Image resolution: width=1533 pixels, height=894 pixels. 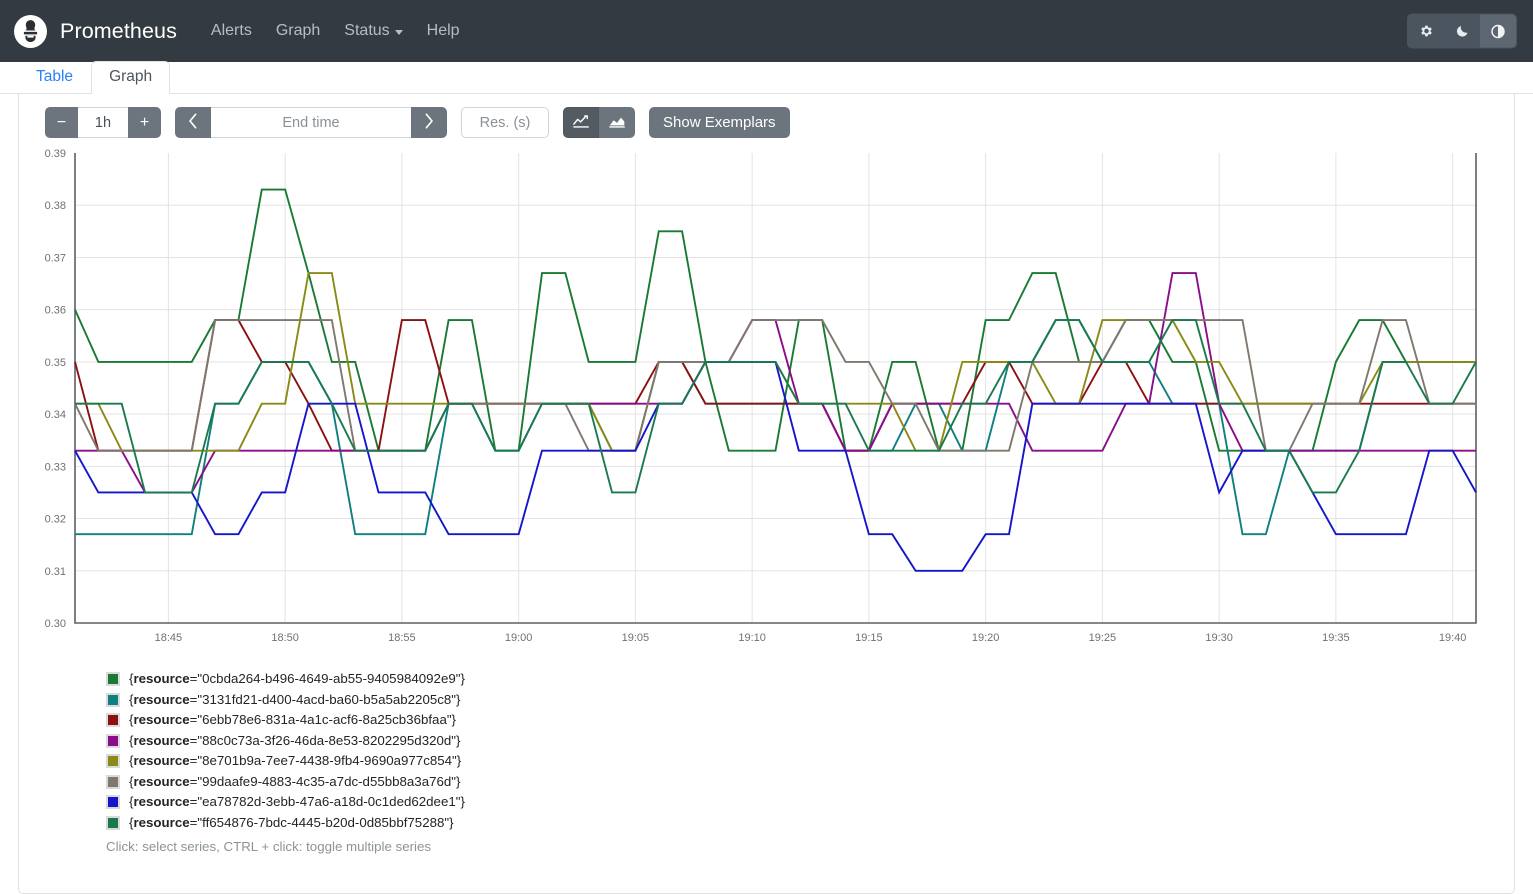 What do you see at coordinates (402, 638) in the screenshot?
I see `x-axis-tick-label: 18:55` at bounding box center [402, 638].